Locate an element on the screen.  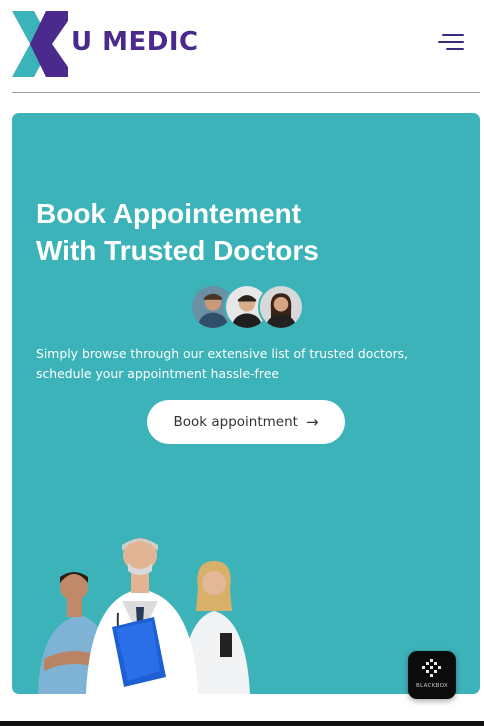
doctor-avatars is located at coordinates (250, 308).